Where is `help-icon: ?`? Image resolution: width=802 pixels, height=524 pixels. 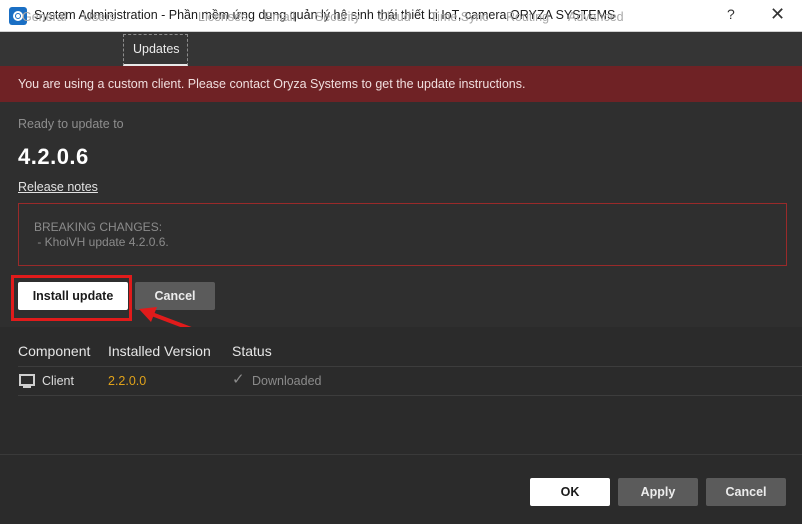
help-icon: ? is located at coordinates (731, 14).